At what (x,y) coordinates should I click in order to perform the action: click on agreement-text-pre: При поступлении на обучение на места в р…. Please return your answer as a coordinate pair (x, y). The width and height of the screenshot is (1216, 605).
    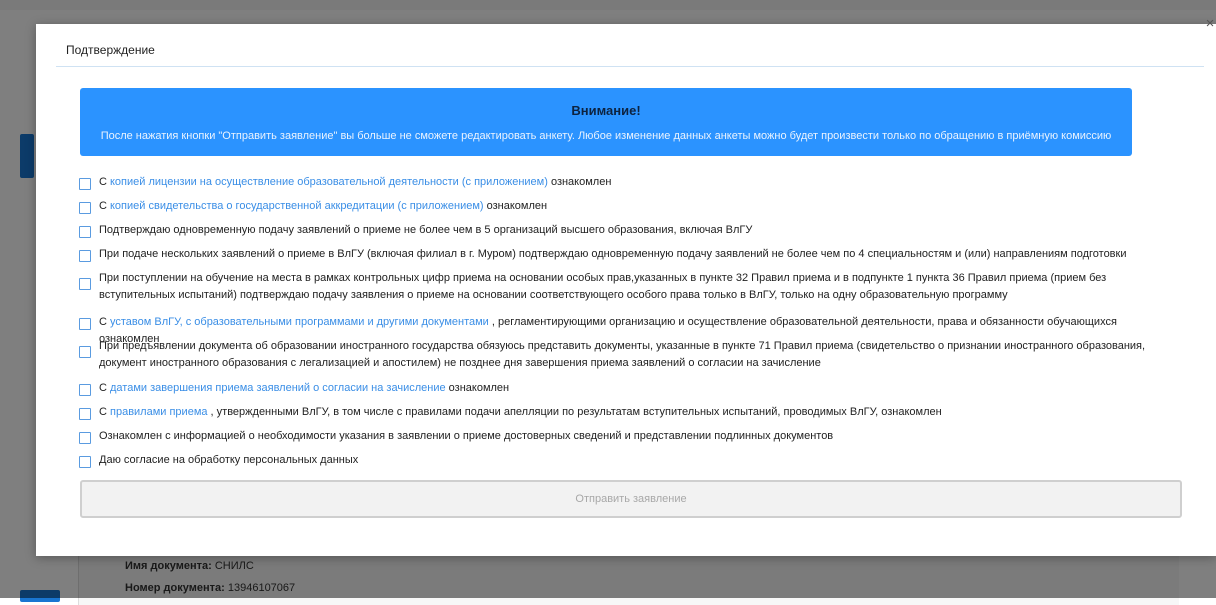
    Looking at the image, I should click on (603, 286).